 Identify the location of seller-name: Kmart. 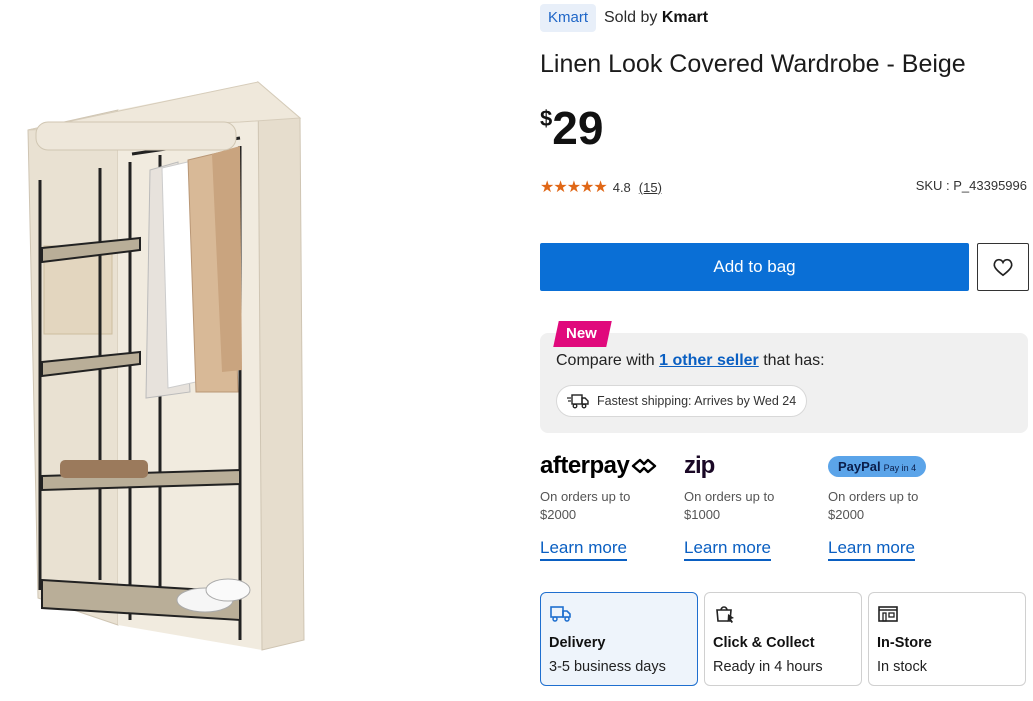
(685, 17).